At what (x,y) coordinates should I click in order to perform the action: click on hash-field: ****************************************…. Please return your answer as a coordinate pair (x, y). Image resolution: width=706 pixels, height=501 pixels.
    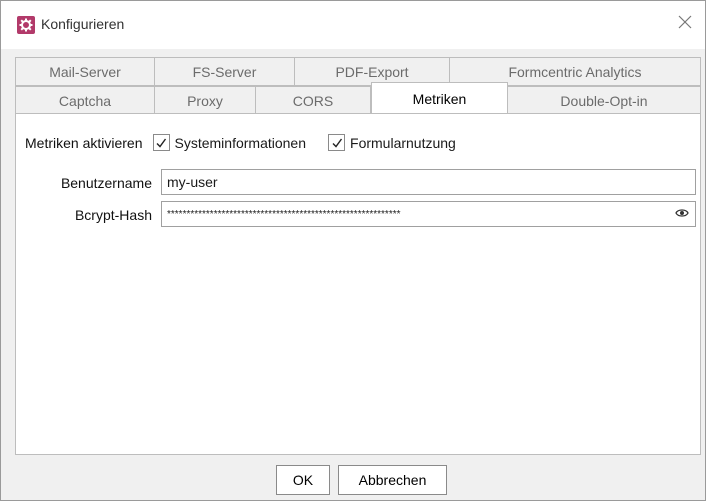
    Looking at the image, I should click on (428, 214).